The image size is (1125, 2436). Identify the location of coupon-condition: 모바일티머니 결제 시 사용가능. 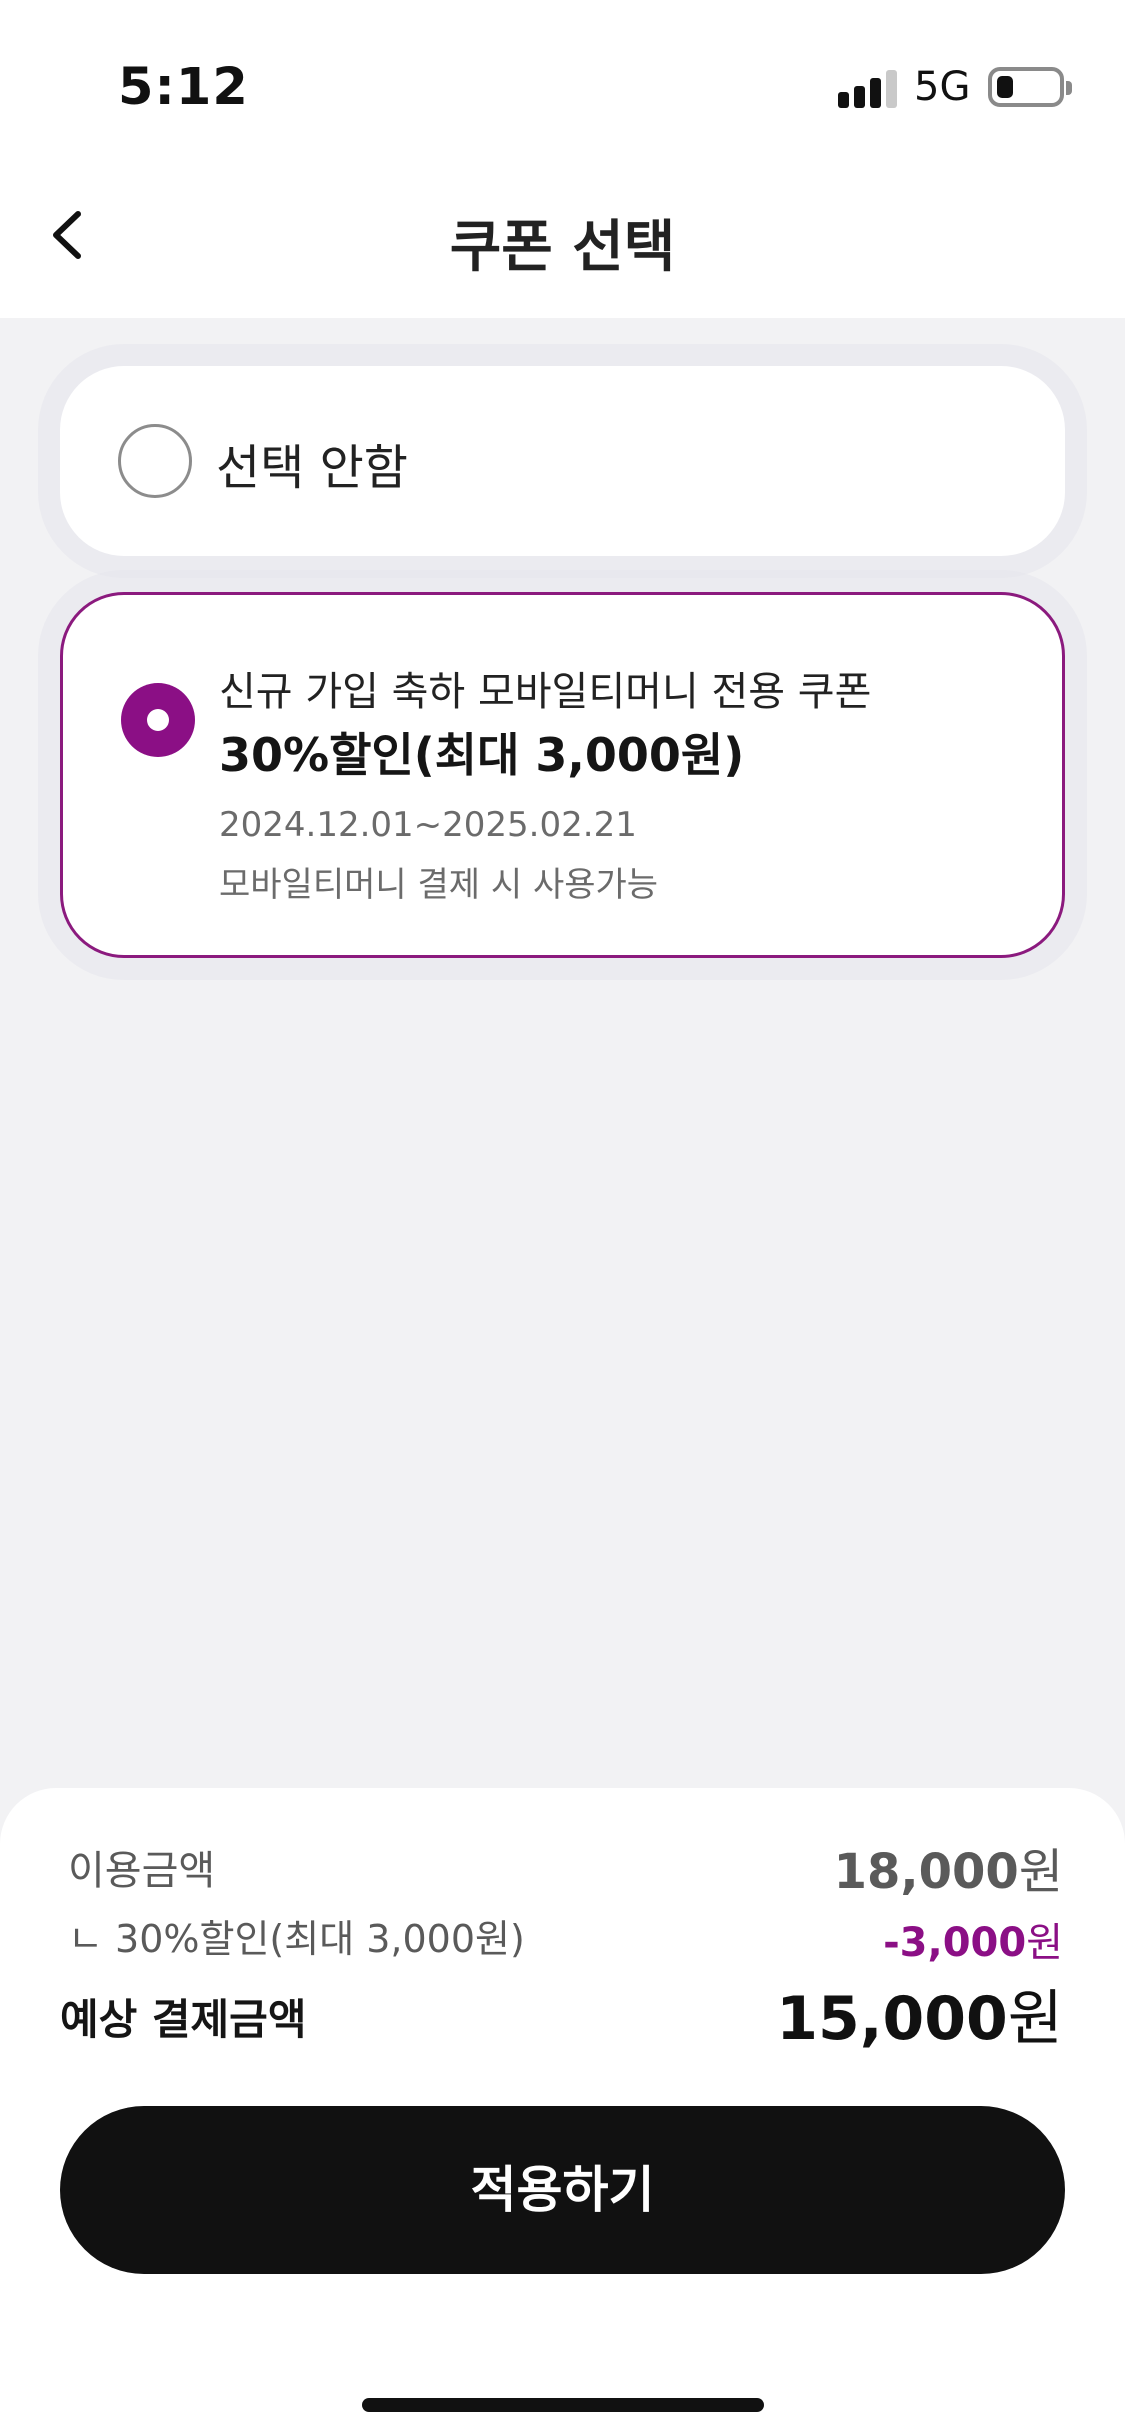
(439, 885).